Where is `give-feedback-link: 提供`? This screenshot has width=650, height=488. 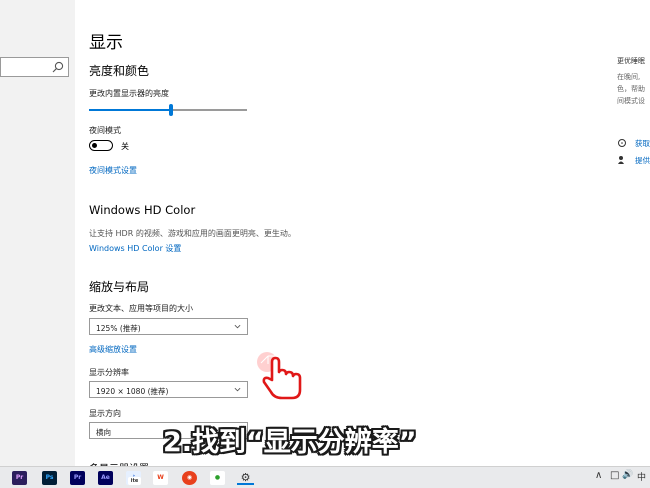 give-feedback-link: 提供 is located at coordinates (642, 160).